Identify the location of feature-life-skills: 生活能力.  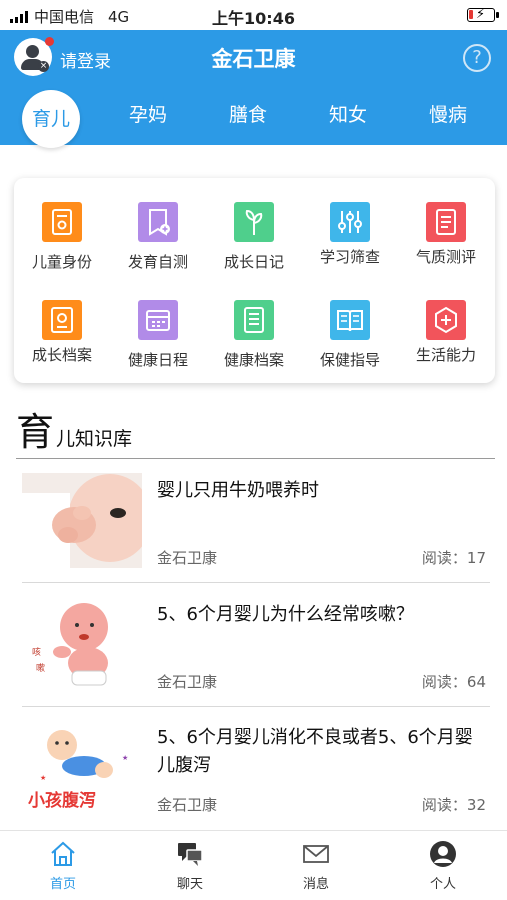
(446, 340).